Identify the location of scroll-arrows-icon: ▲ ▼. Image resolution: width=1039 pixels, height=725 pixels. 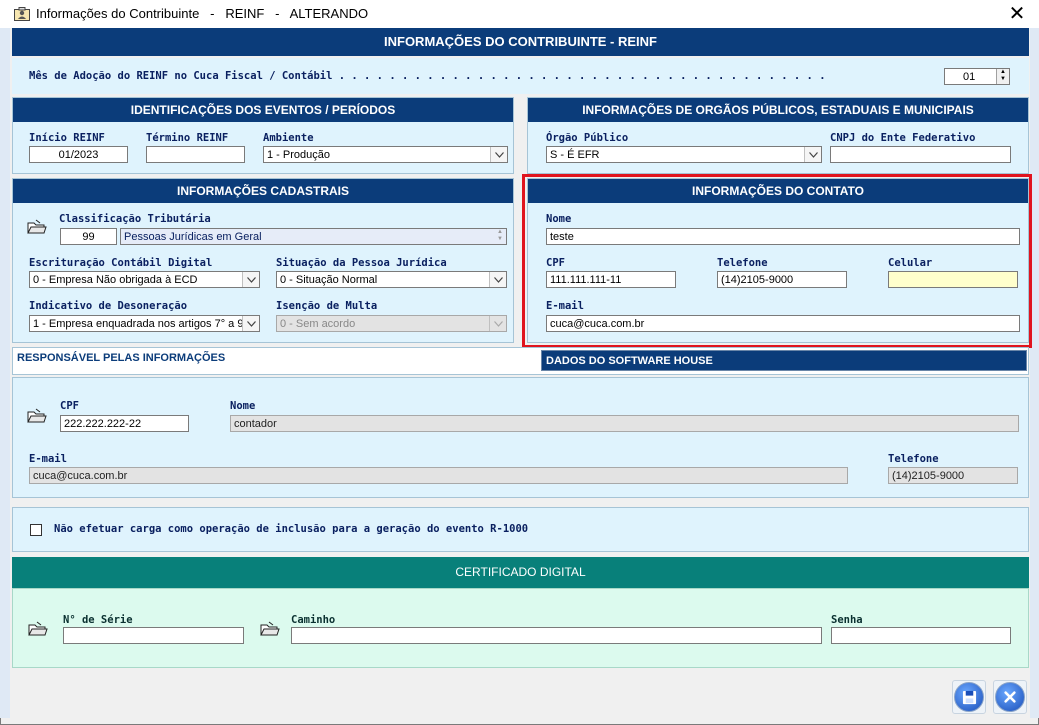
(500, 236).